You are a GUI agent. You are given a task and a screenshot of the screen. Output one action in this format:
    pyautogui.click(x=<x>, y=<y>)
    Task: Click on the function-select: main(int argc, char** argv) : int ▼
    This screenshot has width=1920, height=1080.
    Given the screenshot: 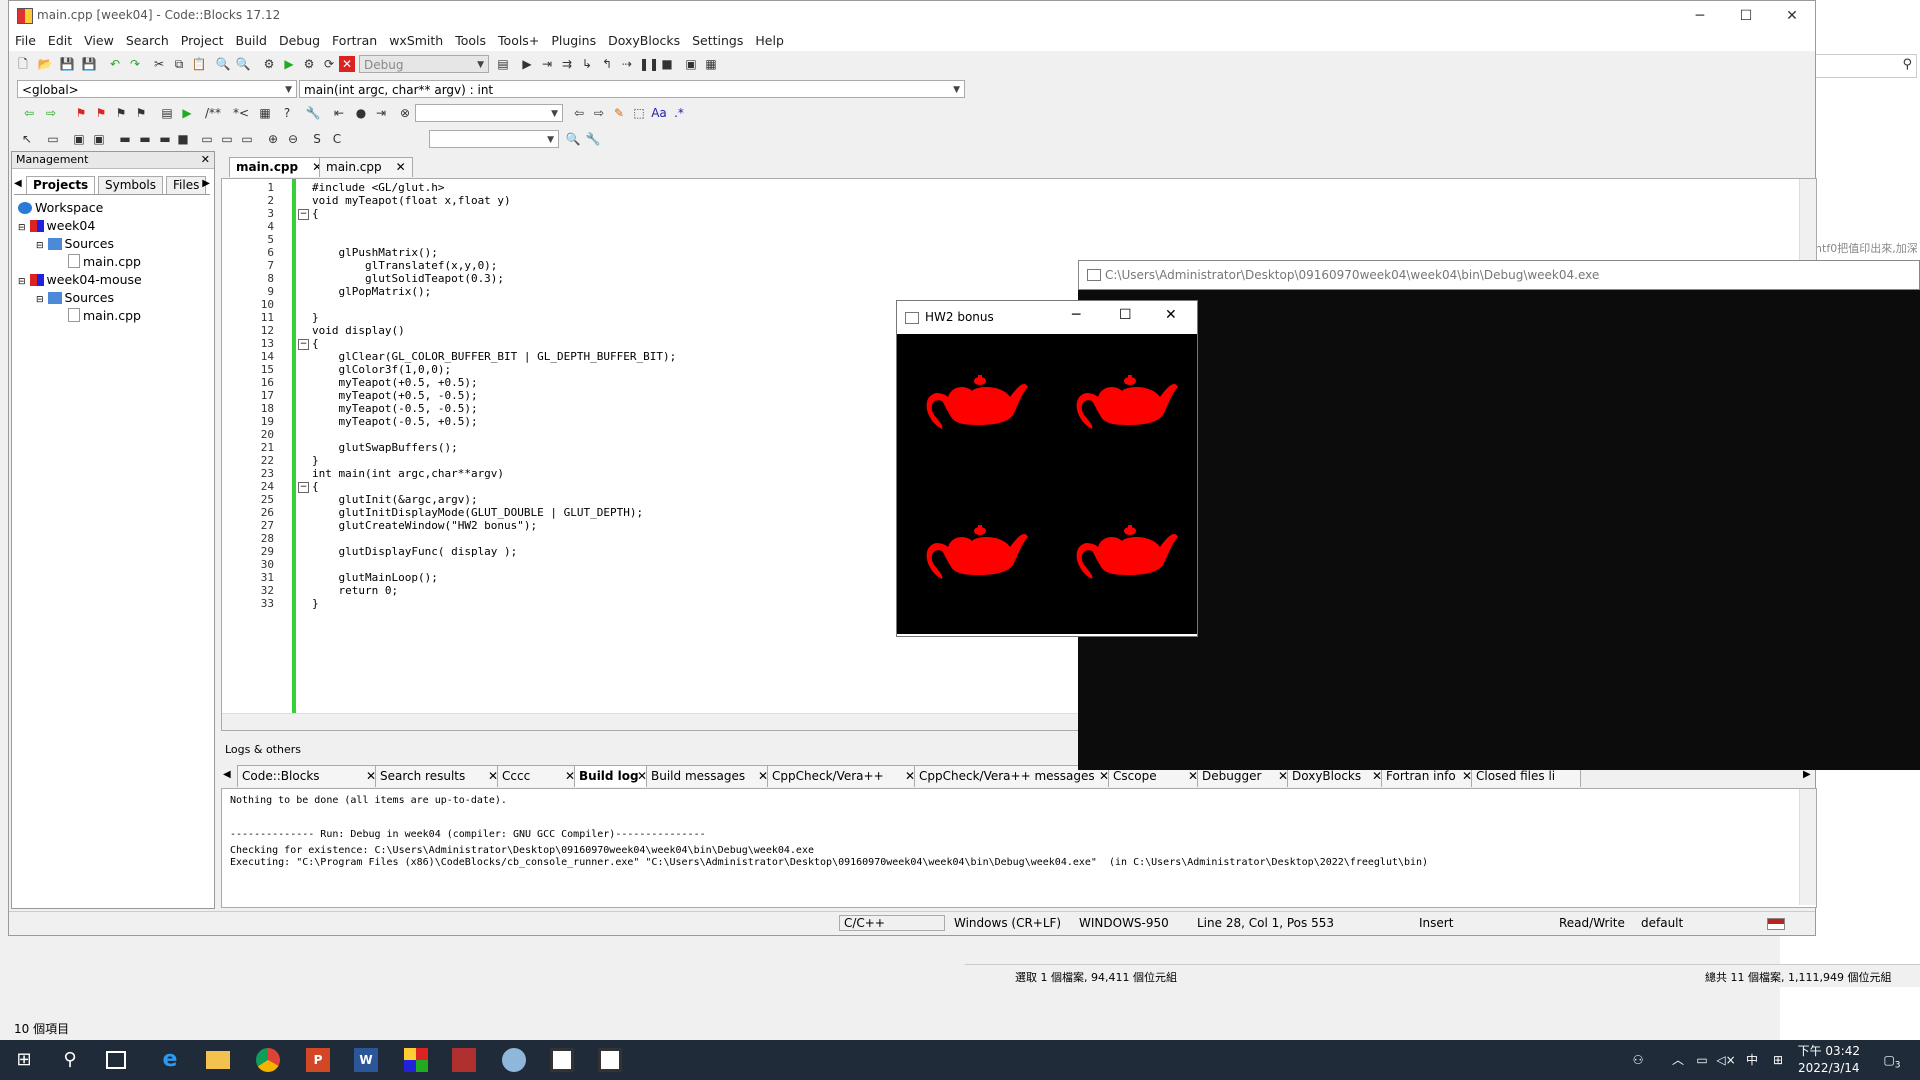 What is the action you would take?
    pyautogui.click(x=632, y=89)
    